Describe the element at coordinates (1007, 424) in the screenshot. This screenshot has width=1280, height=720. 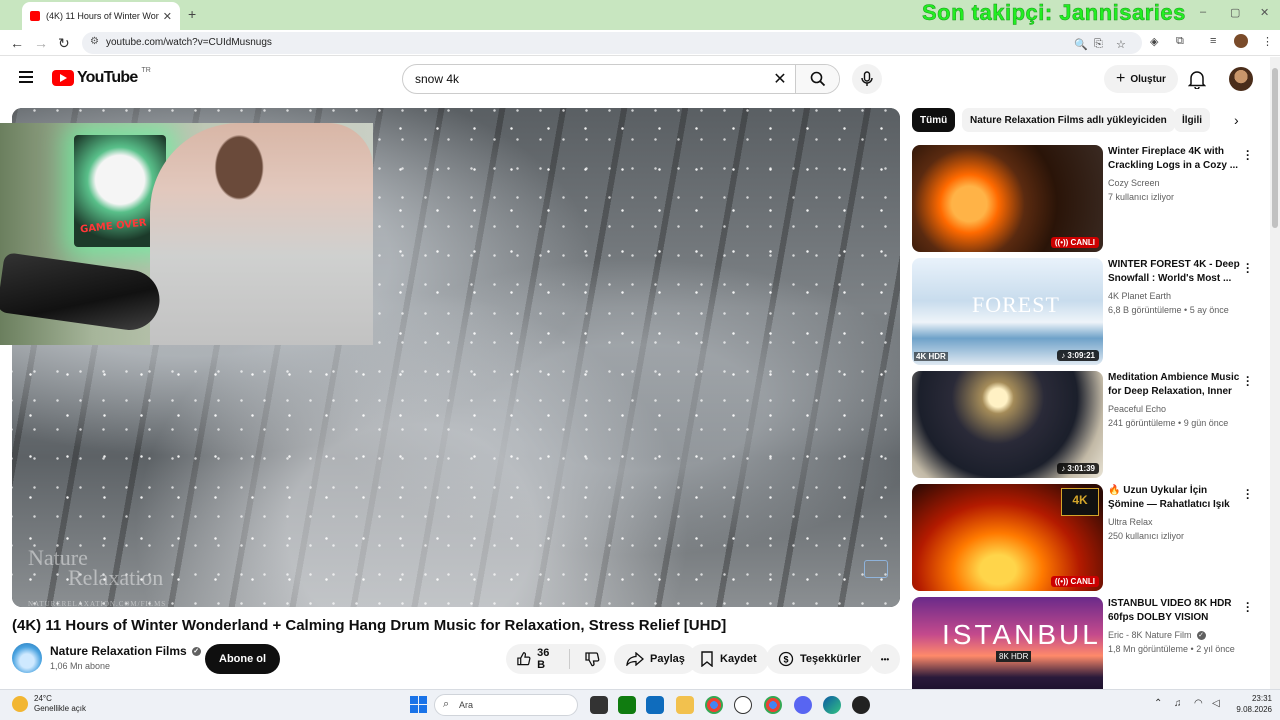
I see `video-thumbnail: ♪ 3:01:39` at that location.